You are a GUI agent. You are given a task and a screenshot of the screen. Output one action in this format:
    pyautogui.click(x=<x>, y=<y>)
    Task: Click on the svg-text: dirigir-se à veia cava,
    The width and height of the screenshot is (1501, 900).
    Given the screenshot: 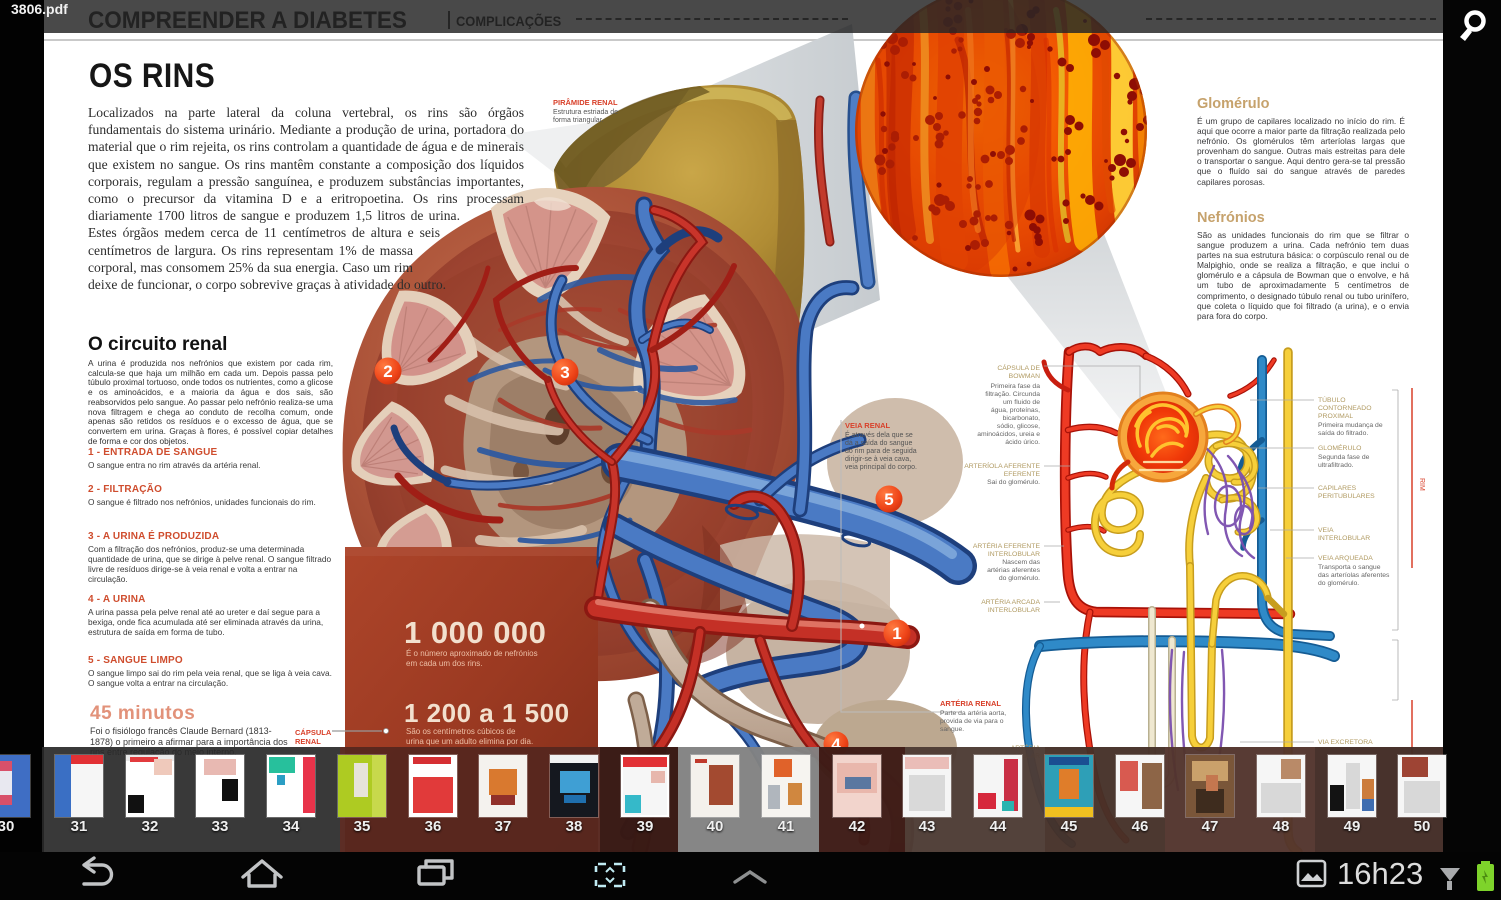 What is the action you would take?
    pyautogui.click(x=878, y=459)
    